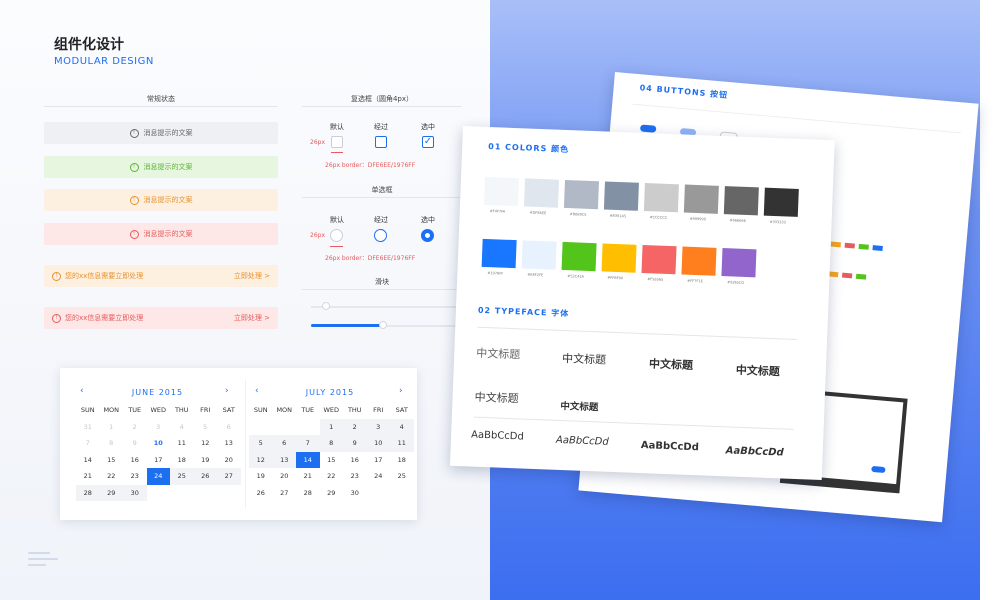 The image size is (993, 600). Describe the element at coordinates (684, 91) in the screenshot. I see `buttons-card-title: 04 BUTTONS 按钮` at that location.